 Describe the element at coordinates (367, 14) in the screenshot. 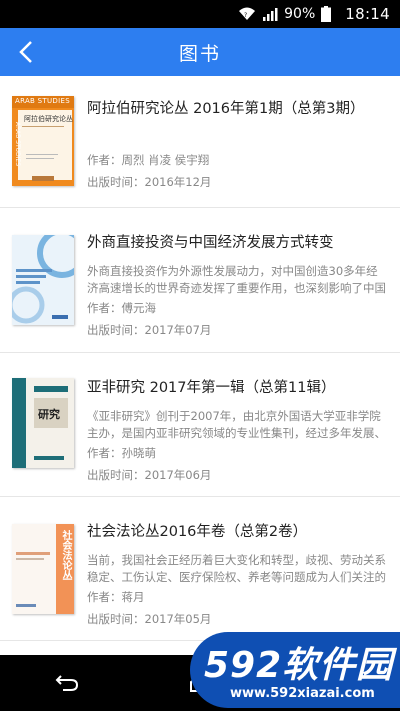

I see `clock: 18:14` at that location.